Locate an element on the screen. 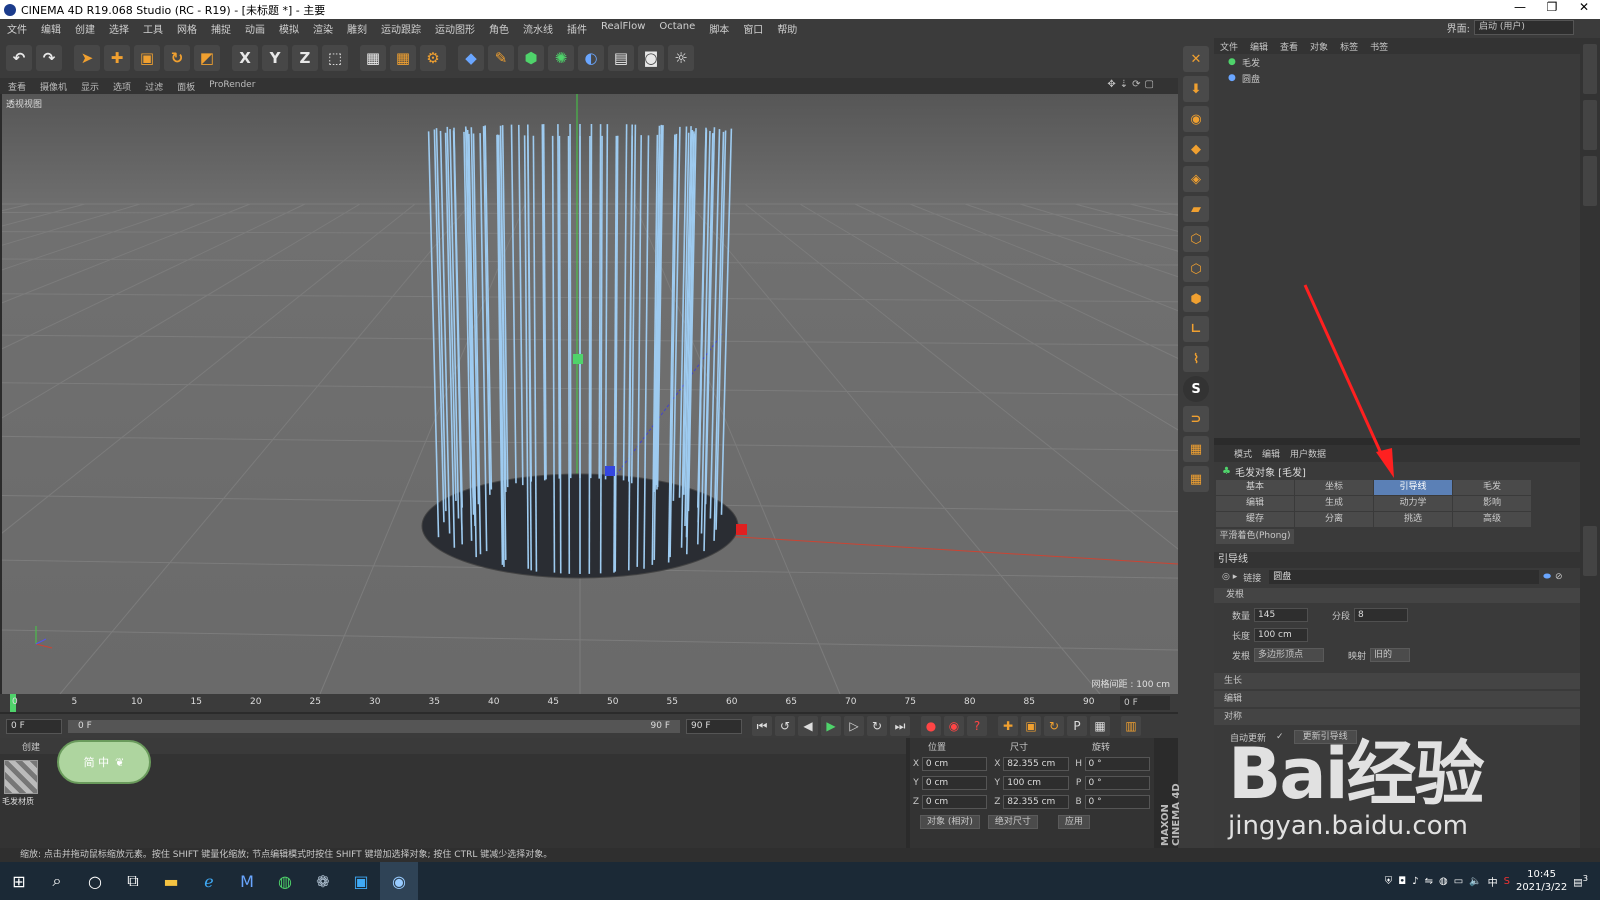 This screenshot has height=900, width=1600. floor-icon: ▤ is located at coordinates (621, 58).